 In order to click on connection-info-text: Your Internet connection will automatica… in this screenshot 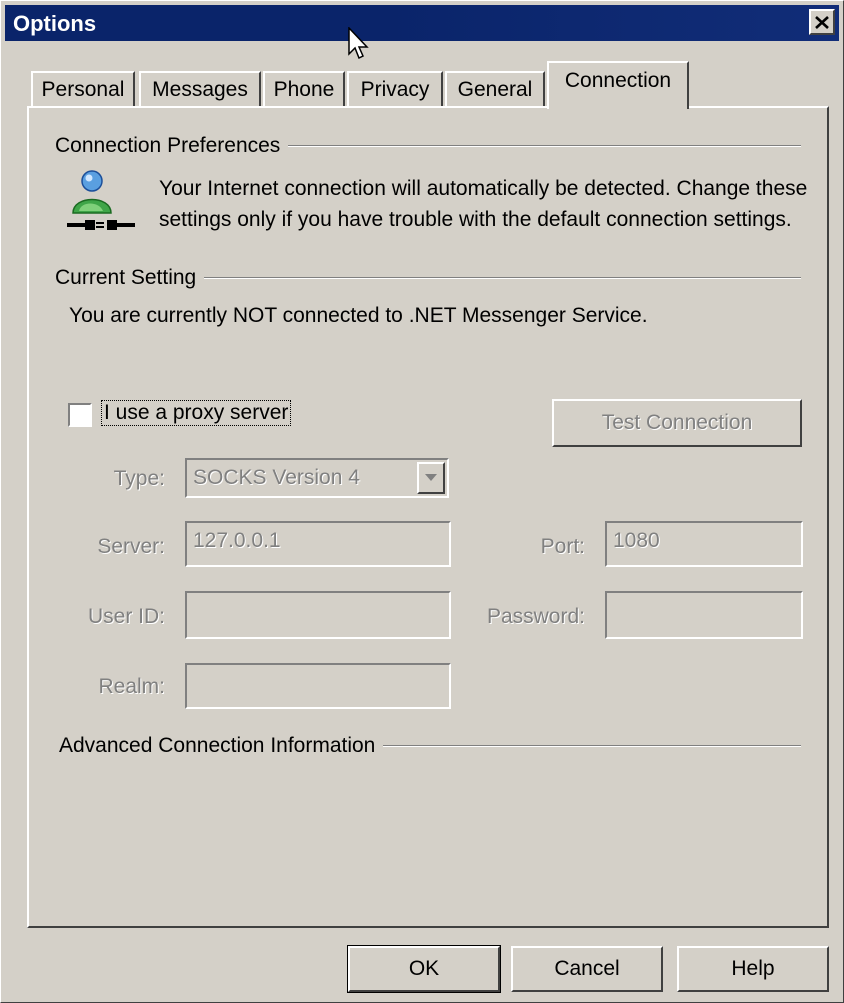, I will do `click(483, 204)`.